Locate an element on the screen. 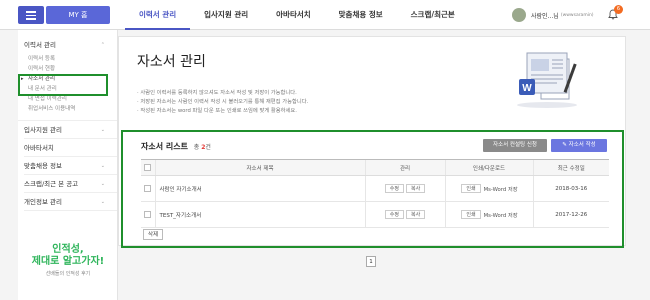  nav-scrap-recent: 스크랩/최근본 is located at coordinates (433, 15).